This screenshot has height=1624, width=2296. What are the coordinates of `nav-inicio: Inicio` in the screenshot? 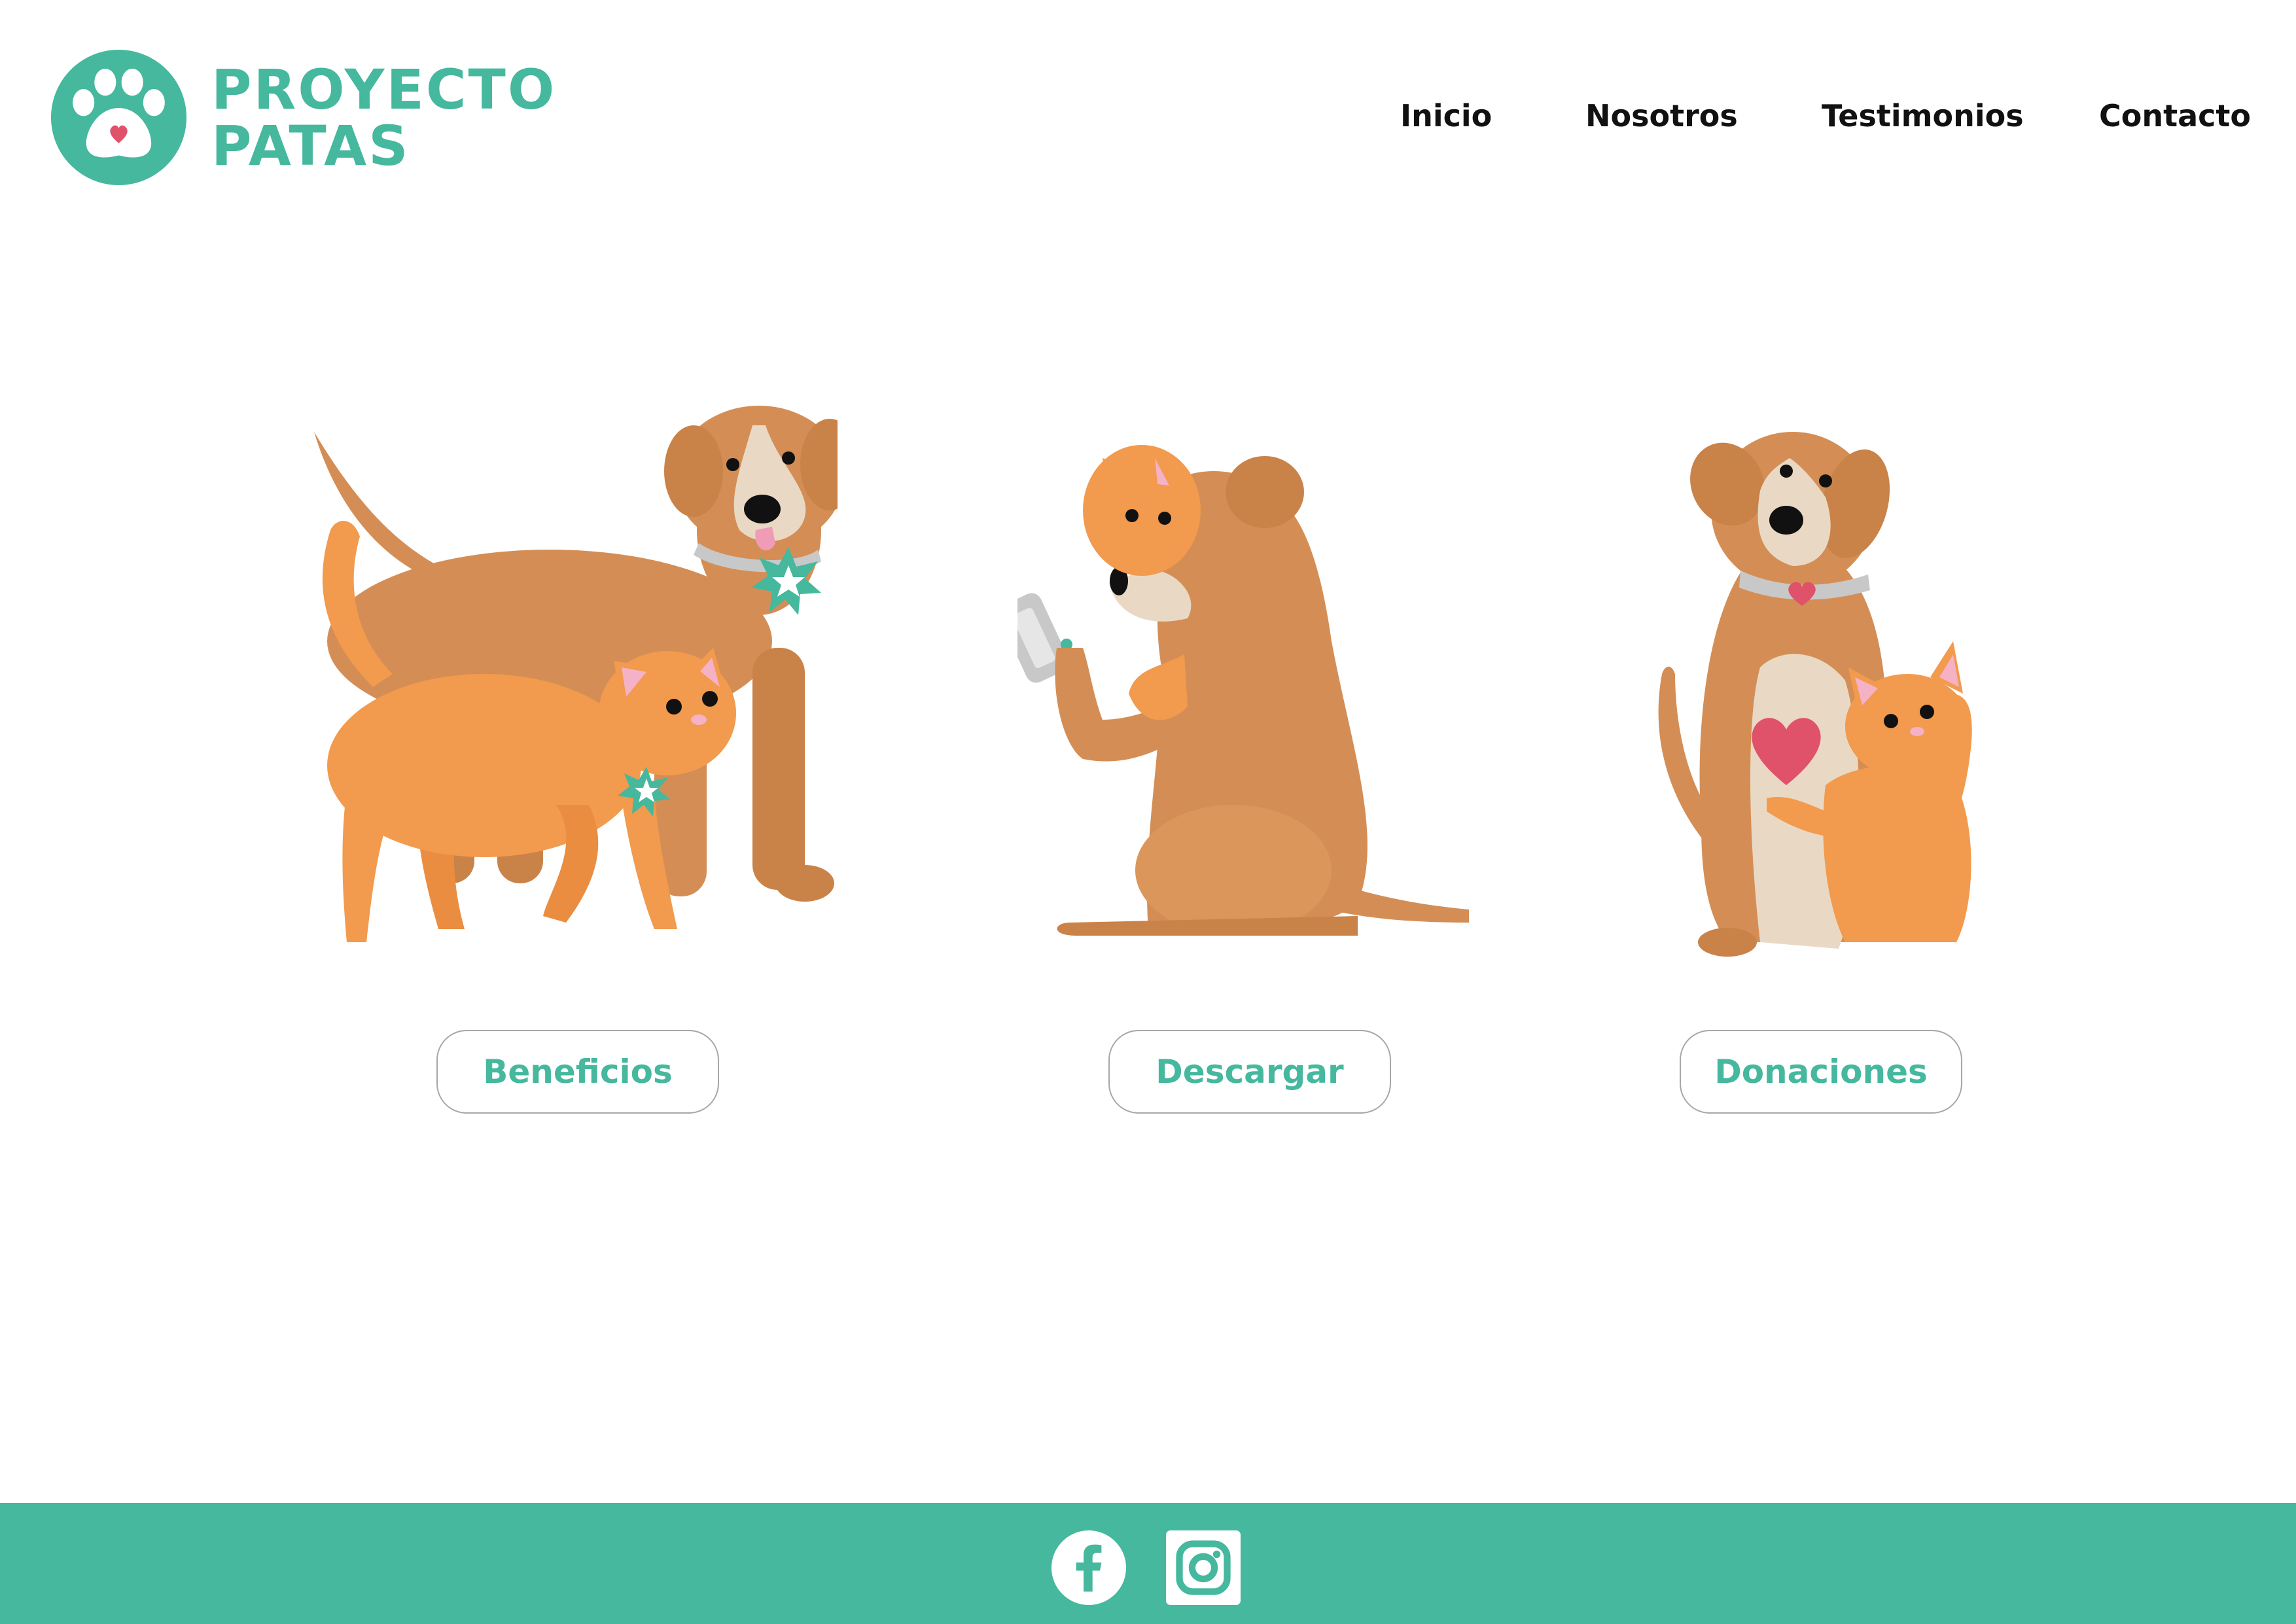 It's located at (1446, 115).